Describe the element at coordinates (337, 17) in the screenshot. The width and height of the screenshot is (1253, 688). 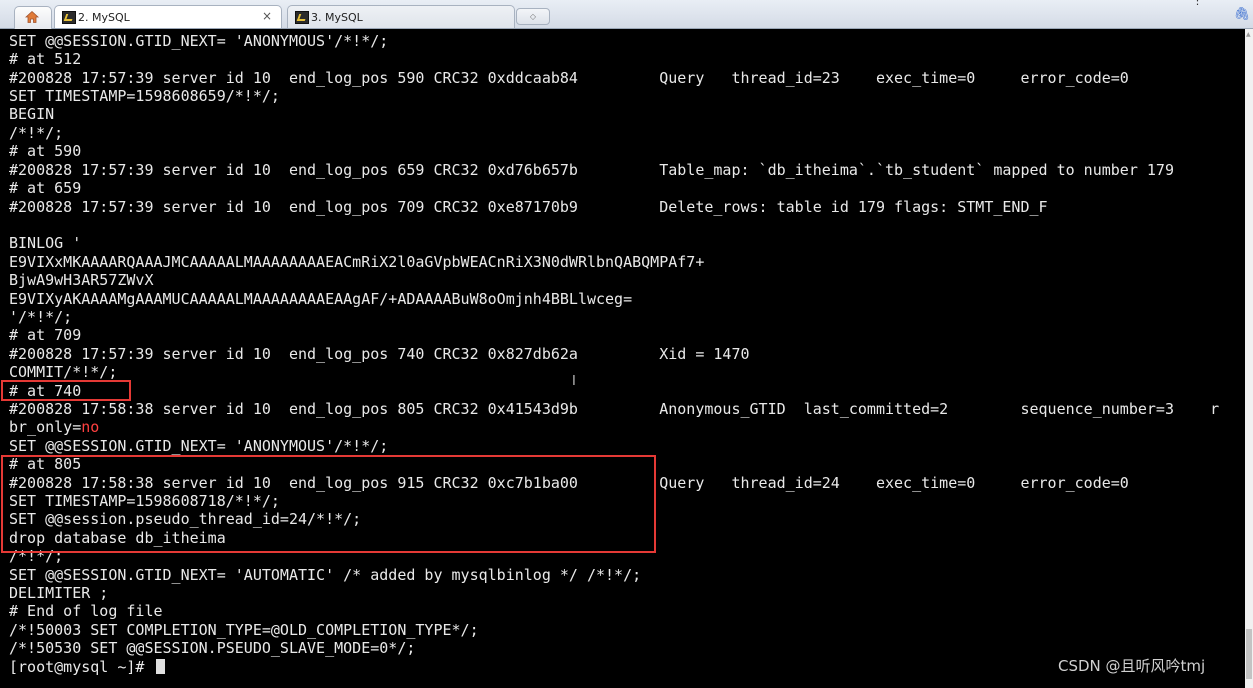
I see `tab-label: 3. MySQL` at that location.